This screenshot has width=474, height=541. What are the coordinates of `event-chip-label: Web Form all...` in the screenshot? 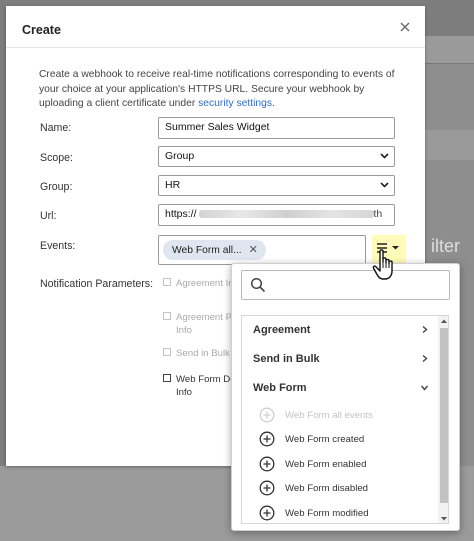 It's located at (207, 250).